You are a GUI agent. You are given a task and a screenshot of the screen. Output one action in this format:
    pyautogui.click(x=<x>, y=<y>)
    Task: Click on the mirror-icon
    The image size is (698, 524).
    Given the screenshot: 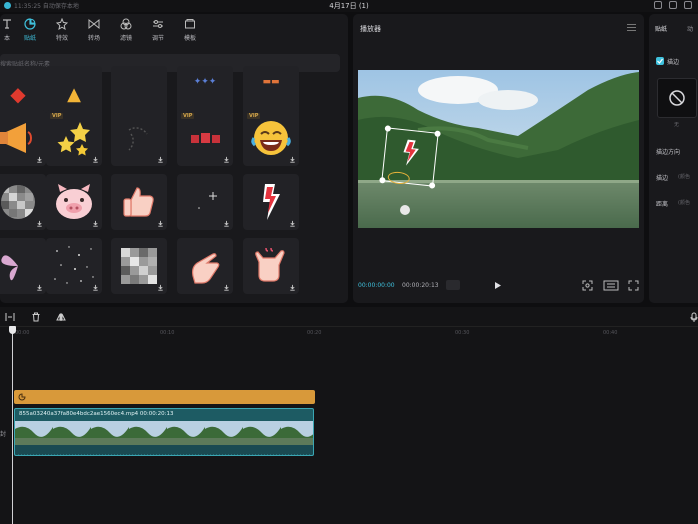 What is the action you would take?
    pyautogui.click(x=61, y=317)
    